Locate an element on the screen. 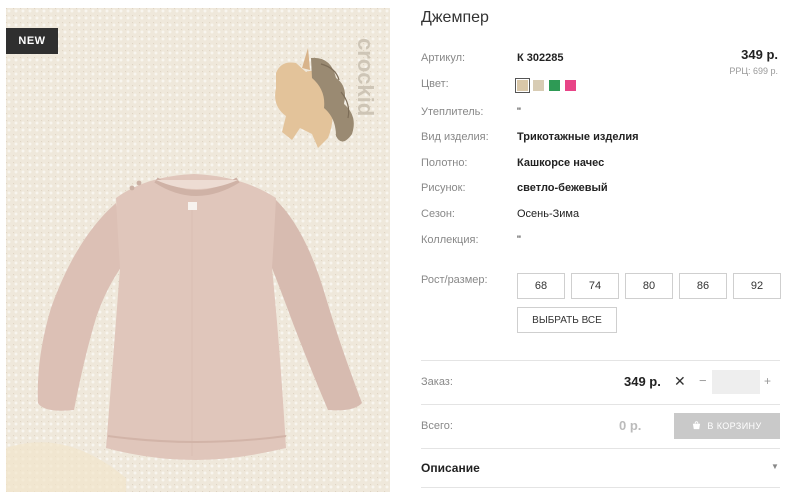  attr-value: светло-бежевый is located at coordinates (562, 188).